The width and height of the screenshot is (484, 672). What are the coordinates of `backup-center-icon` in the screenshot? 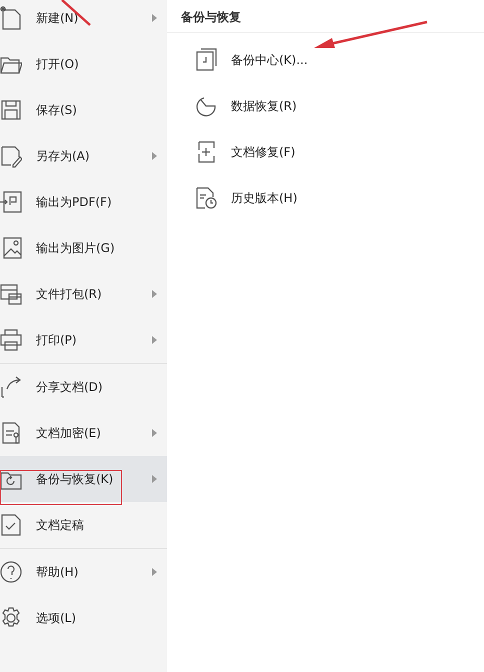 It's located at (206, 60).